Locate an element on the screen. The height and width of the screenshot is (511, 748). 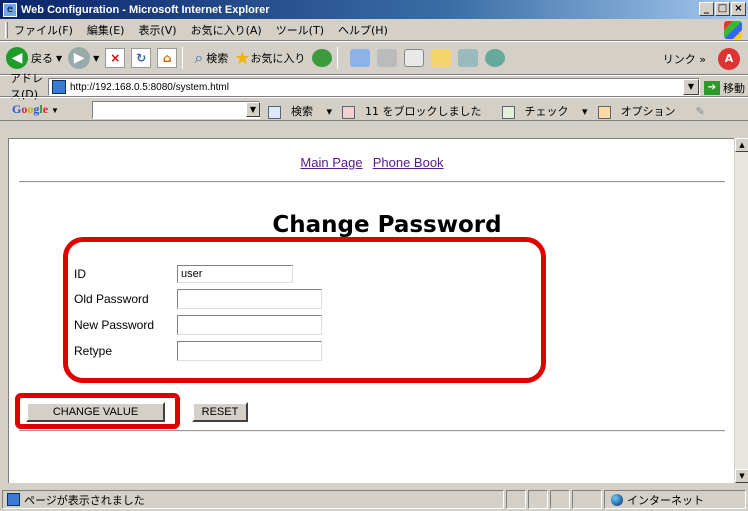
status-bar: ページが表示されました インターネット is located at coordinates (374, 499).